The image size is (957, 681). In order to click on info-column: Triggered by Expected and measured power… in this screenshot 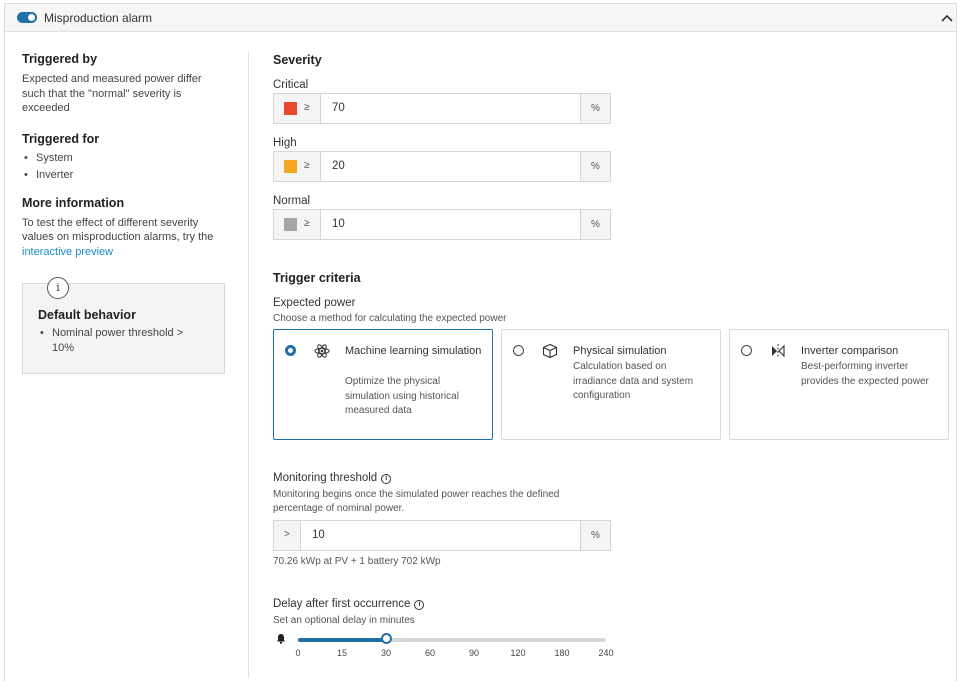, I will do `click(127, 153)`.